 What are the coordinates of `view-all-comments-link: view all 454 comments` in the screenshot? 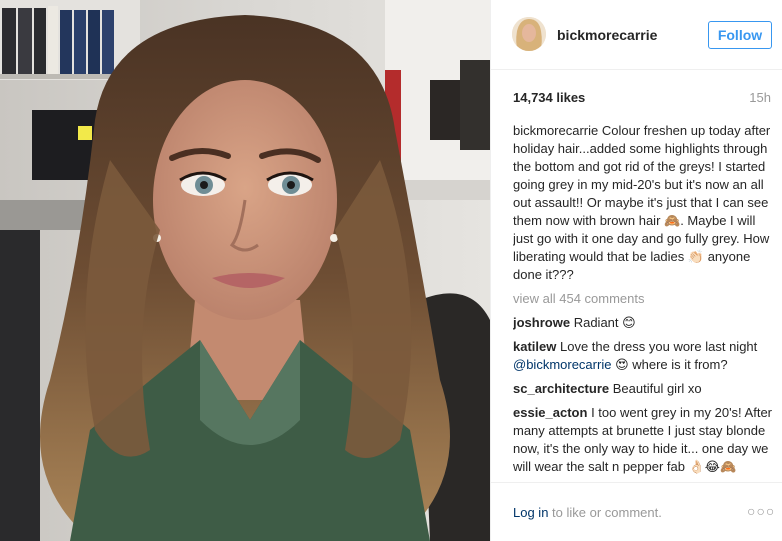 It's located at (643, 299).